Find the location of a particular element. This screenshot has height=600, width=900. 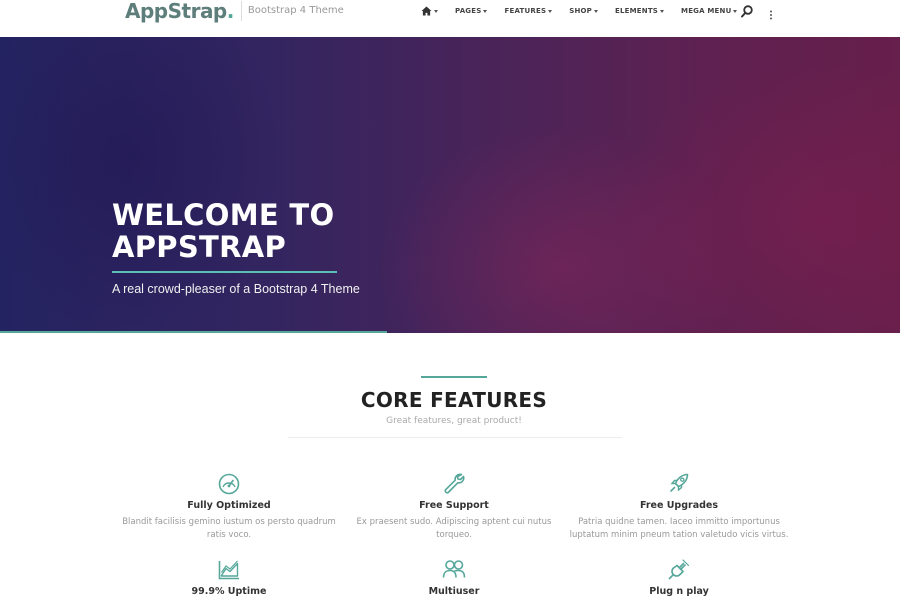

nav-item-features: FEATURES is located at coordinates (528, 11).